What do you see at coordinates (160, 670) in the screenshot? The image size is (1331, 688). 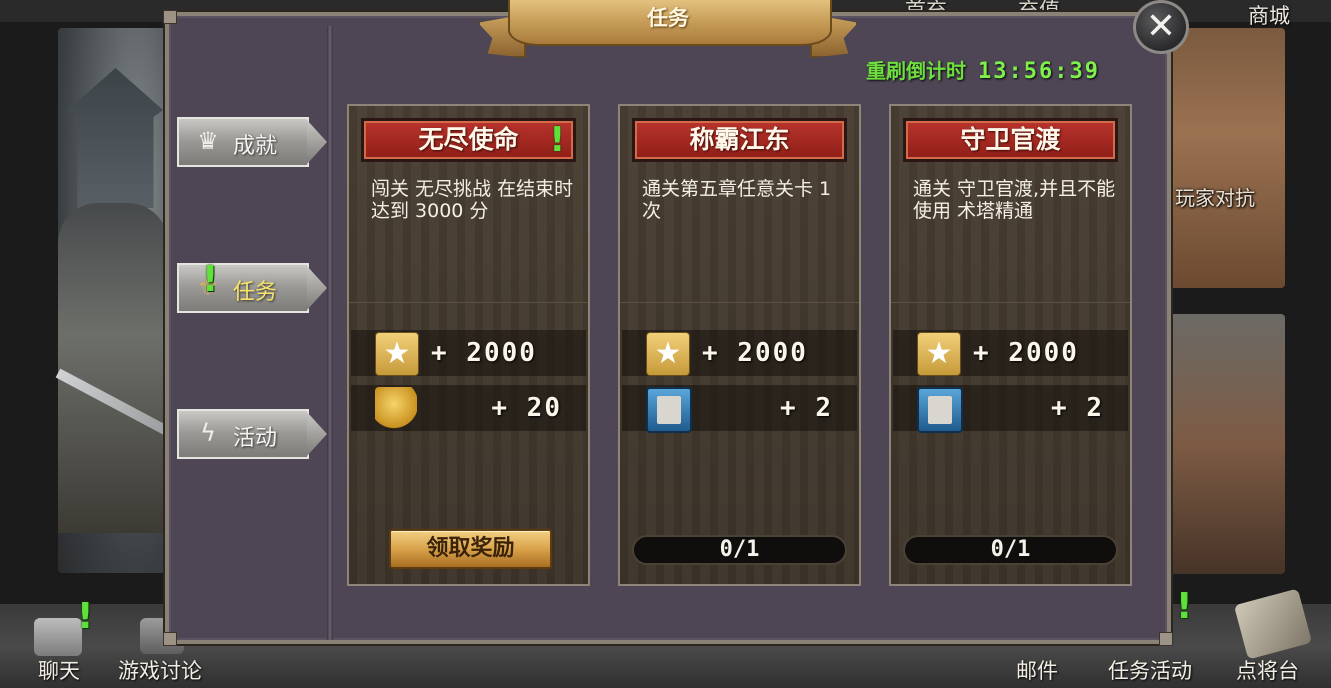 I see `nav-forum: 游戏讨论` at bounding box center [160, 670].